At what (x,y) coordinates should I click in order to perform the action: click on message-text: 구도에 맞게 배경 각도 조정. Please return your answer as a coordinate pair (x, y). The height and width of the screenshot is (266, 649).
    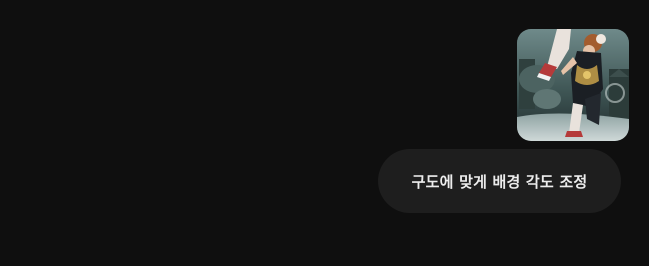
    Looking at the image, I should click on (499, 181).